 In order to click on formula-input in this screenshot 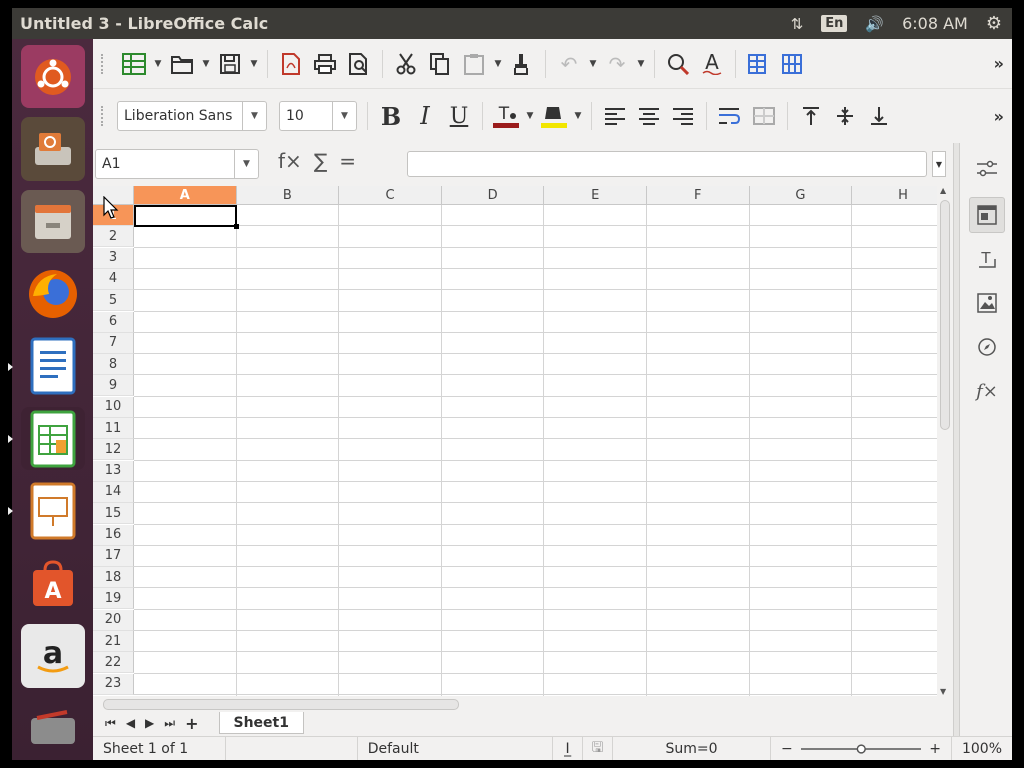, I will do `click(667, 164)`.